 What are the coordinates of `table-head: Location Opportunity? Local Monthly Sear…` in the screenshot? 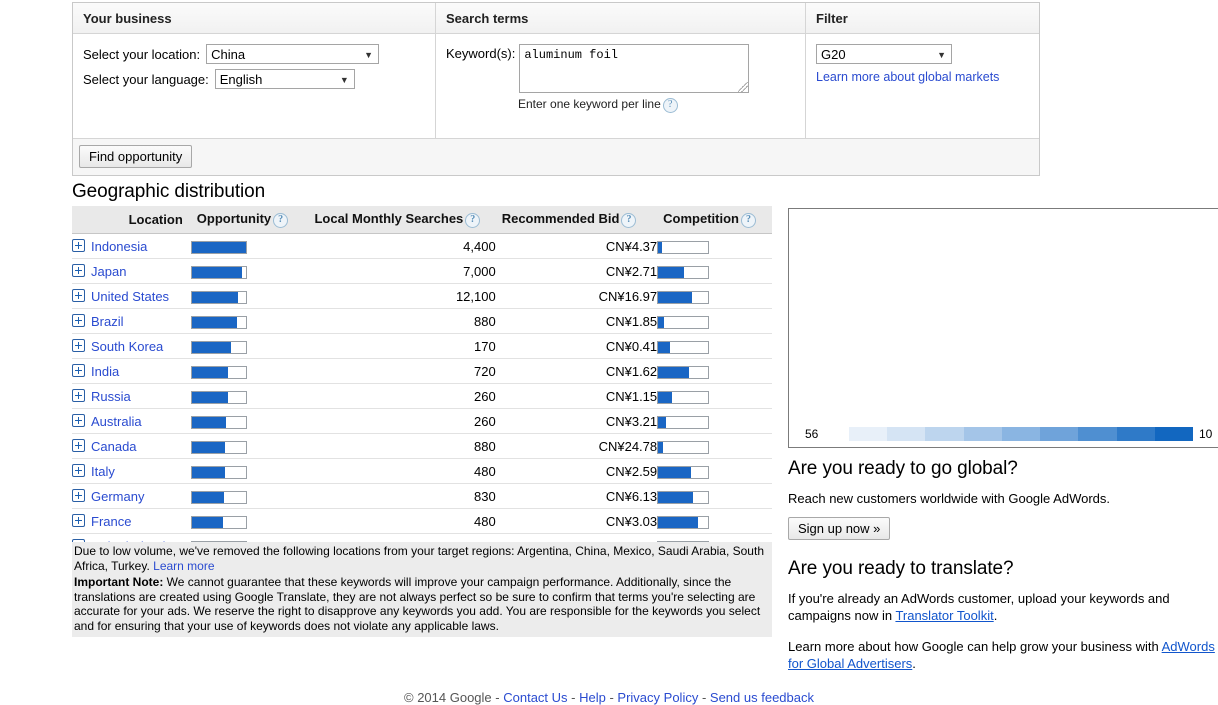 It's located at (422, 220).